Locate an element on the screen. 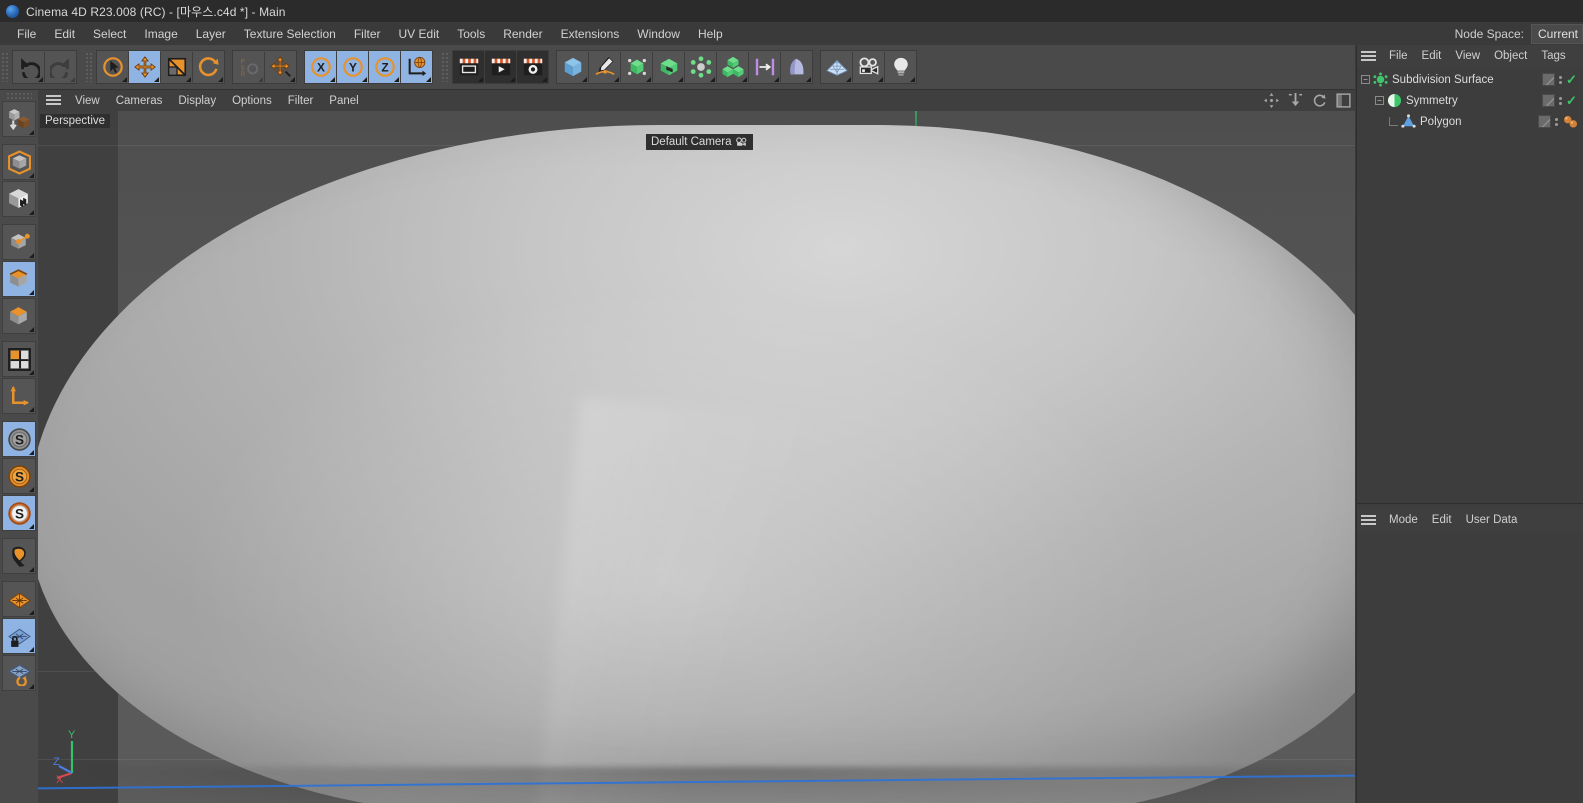  node-space-dropdown: Current (St is located at coordinates (1557, 33).